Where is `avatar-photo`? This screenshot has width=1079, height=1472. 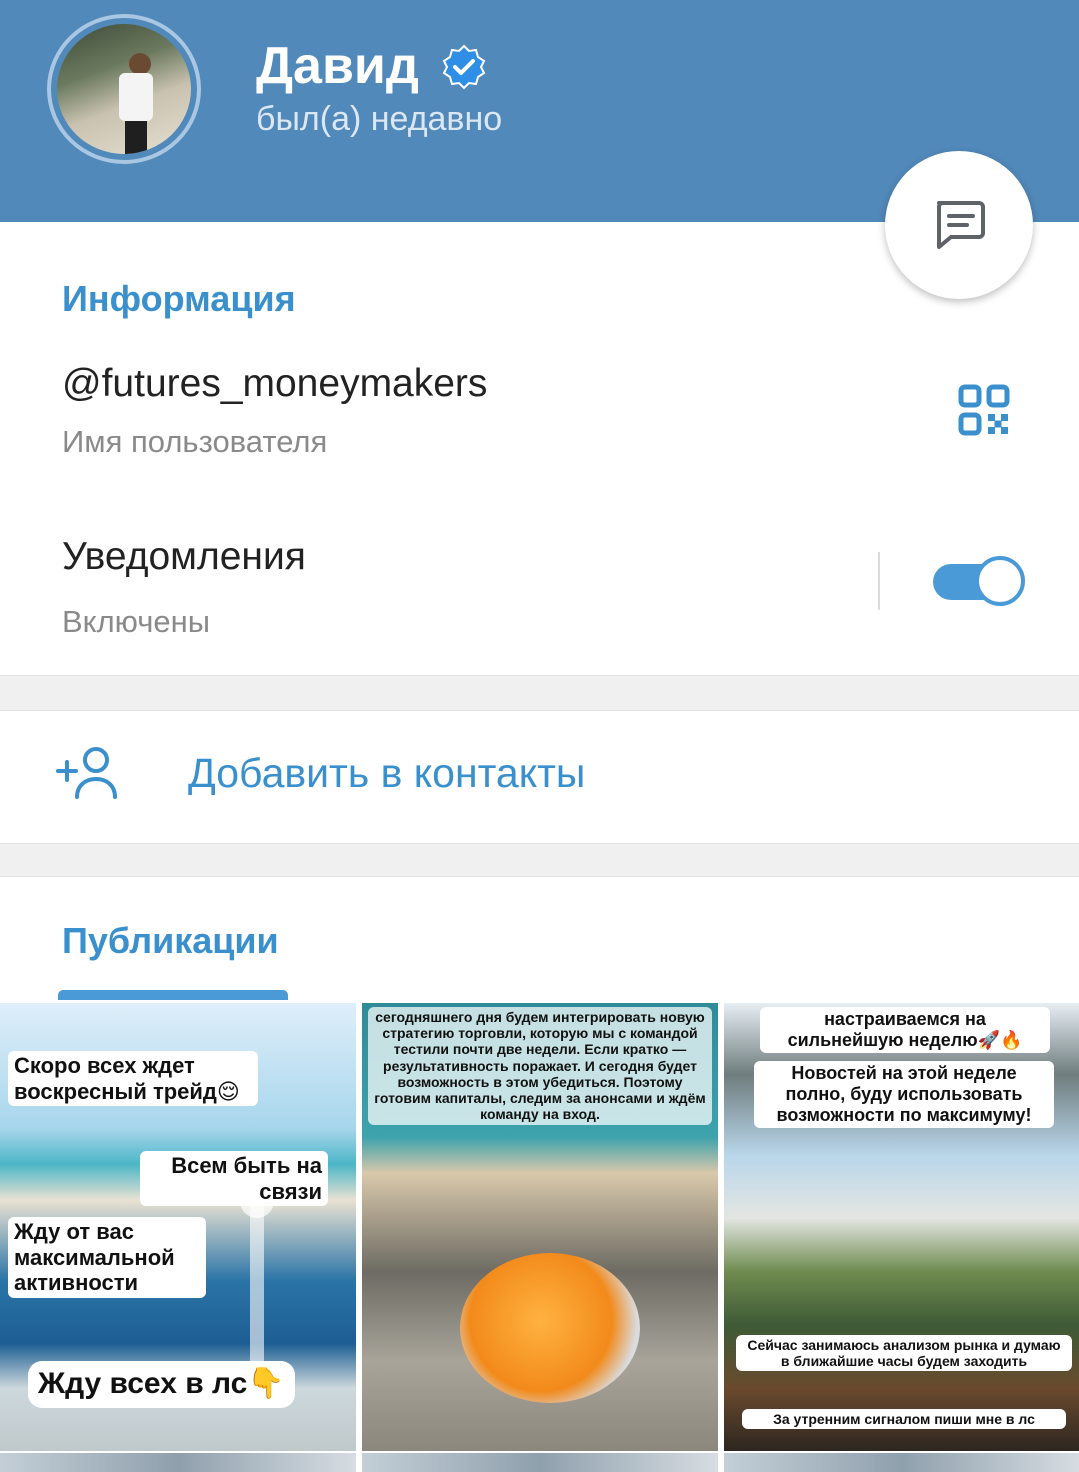 avatar-photo is located at coordinates (124, 89).